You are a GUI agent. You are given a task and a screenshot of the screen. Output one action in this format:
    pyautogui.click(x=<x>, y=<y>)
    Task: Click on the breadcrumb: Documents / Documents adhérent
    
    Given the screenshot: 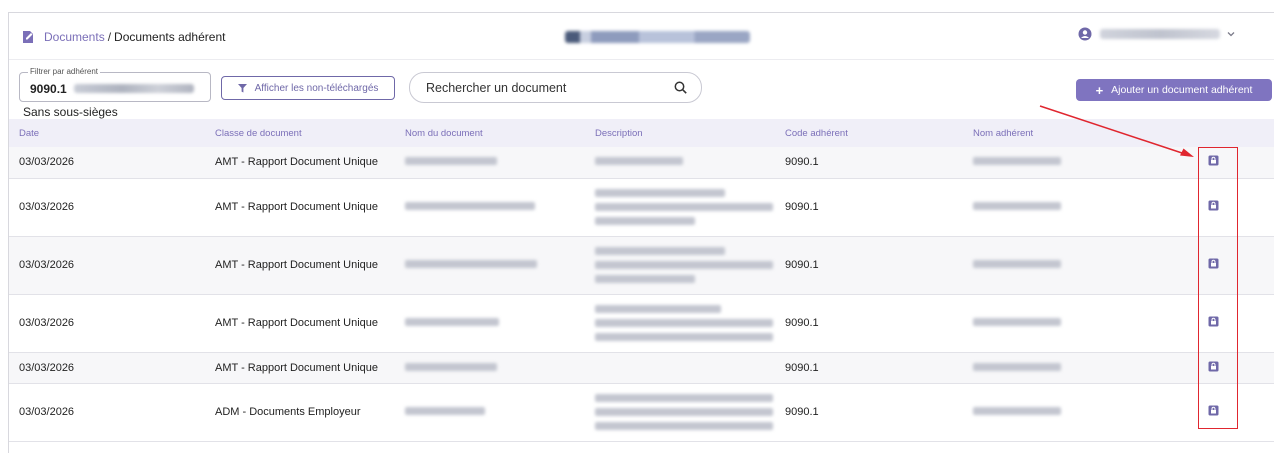 What is the action you would take?
    pyautogui.click(x=123, y=37)
    